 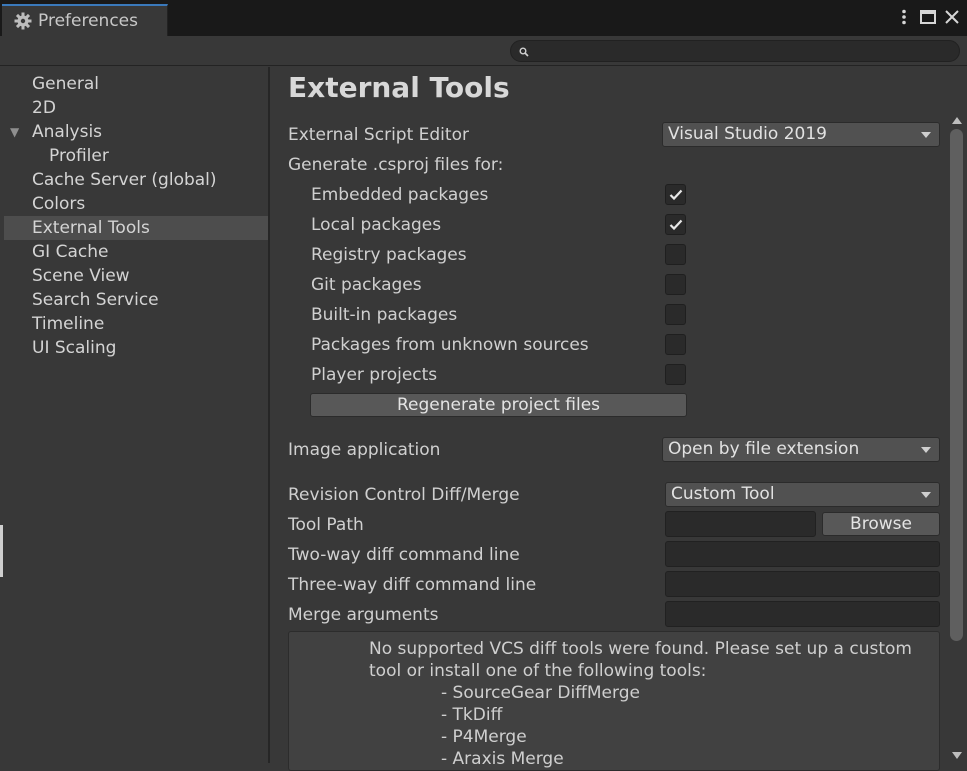 What do you see at coordinates (67, 132) in the screenshot?
I see `sidebar-item-label: Analysis` at bounding box center [67, 132].